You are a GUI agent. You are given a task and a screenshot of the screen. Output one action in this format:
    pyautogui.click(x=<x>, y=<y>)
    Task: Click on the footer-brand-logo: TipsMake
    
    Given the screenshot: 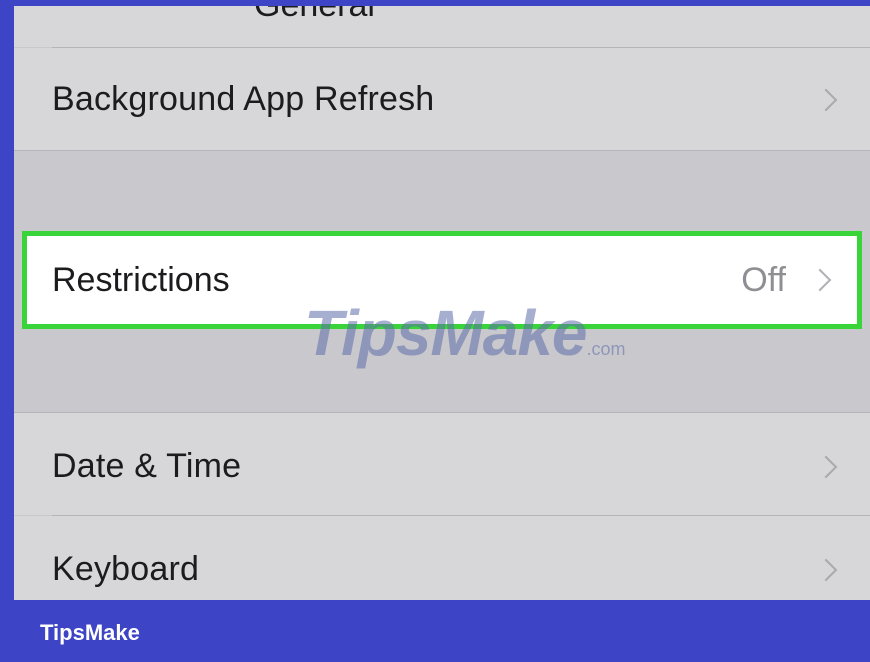 What is the action you would take?
    pyautogui.click(x=90, y=632)
    